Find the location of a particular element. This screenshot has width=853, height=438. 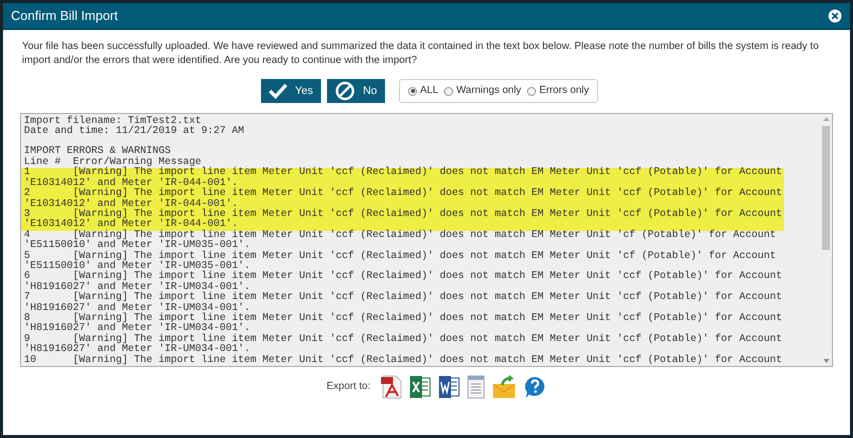

log-entry: 3 [Warning] The import line item Meter Unit 'ccf (Reclaimed)' does not match EM Meter Unit 'ccf (Potable)' for Account 'E10314012' and Meter 'IR-044-001'. is located at coordinates (402, 220).